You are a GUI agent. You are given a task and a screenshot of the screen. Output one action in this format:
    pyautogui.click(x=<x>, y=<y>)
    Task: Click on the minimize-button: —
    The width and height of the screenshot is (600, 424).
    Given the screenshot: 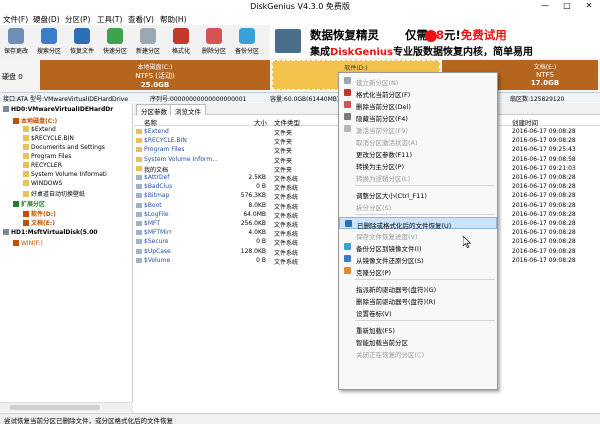 What is the action you would take?
    pyautogui.click(x=545, y=6)
    